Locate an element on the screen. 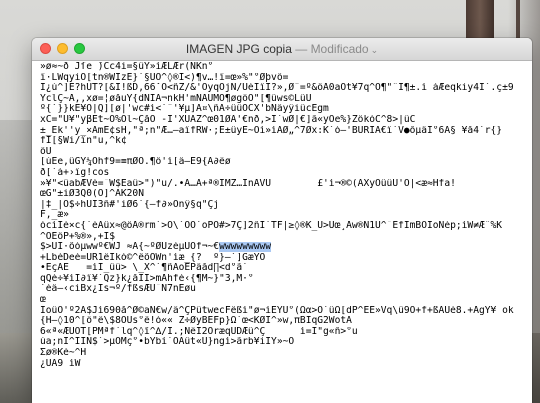  text-line: +LbéDeé=UR1ëÌkó©^êõÒWn'ìæ_{? º}–`]GæYÖ is located at coordinates (282, 258).